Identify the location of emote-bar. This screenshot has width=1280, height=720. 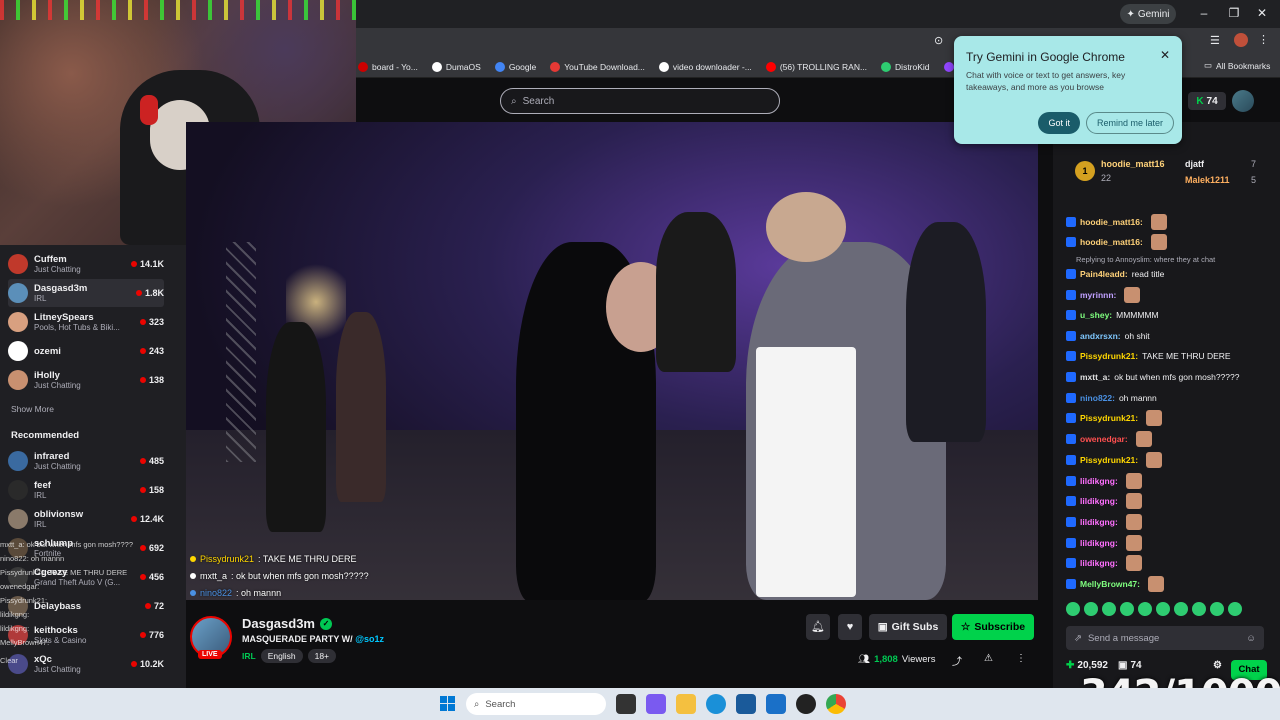
(1166, 610).